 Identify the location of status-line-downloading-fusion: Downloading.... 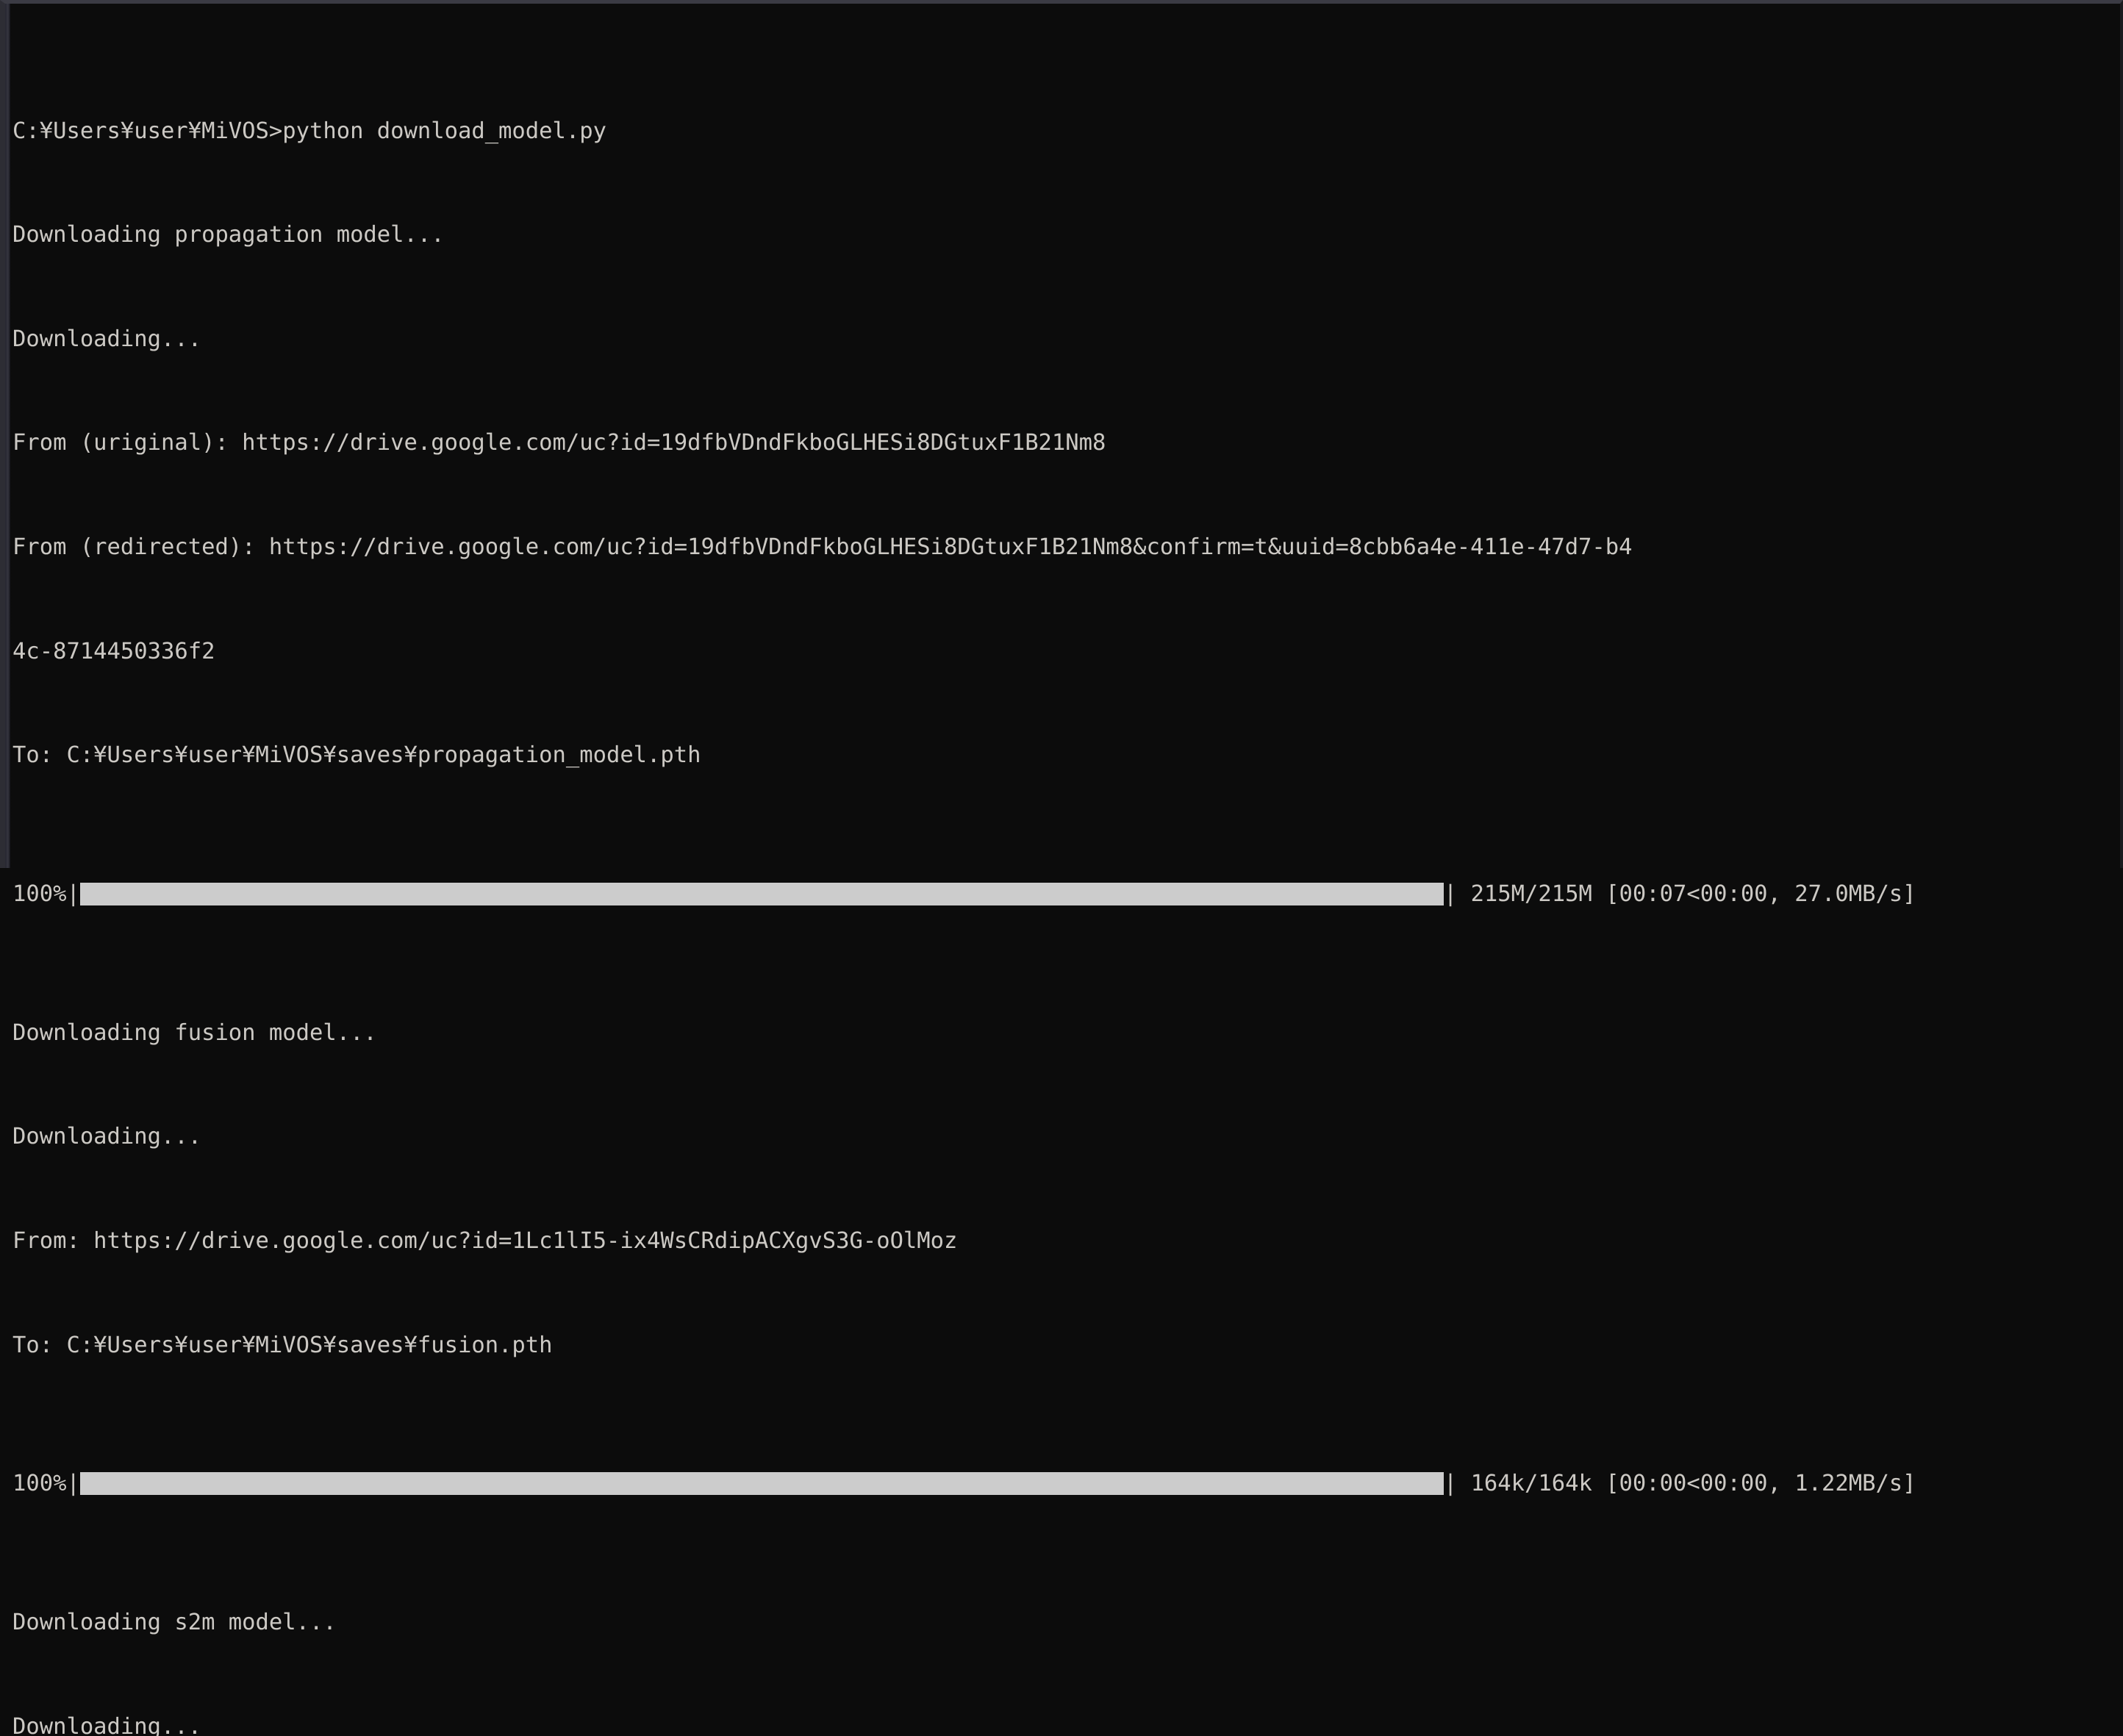
(107, 1137).